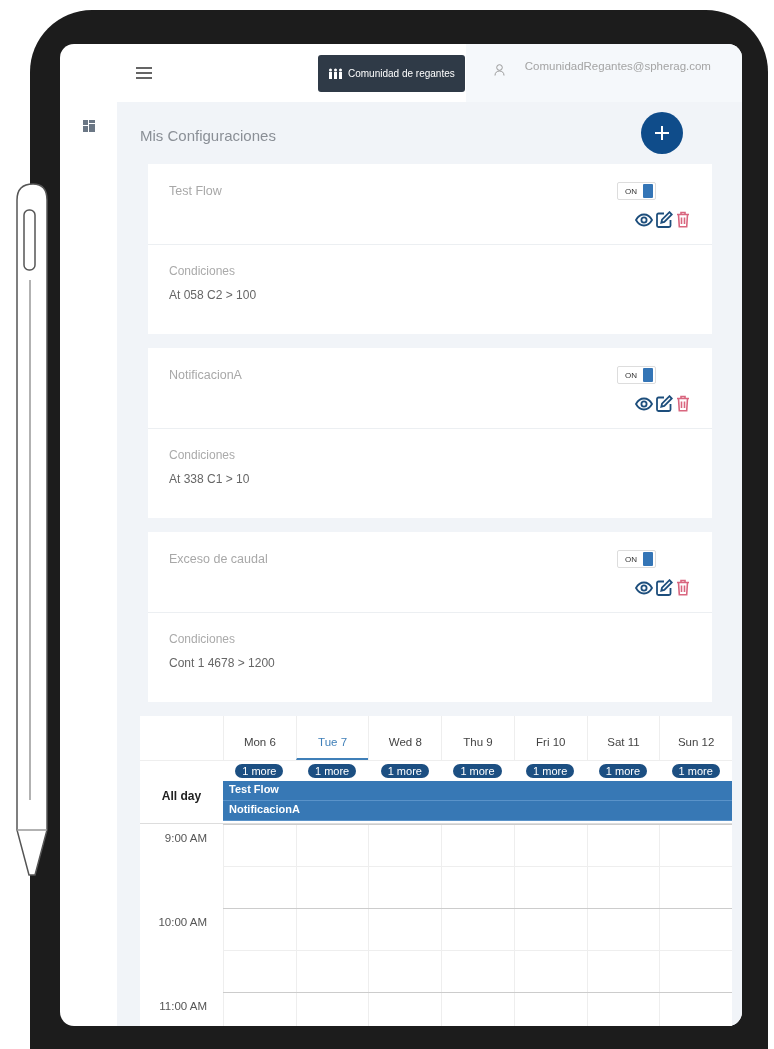 This screenshot has width=774, height=1049. What do you see at coordinates (218, 559) in the screenshot?
I see `configuration-name: Exceso de caudal` at bounding box center [218, 559].